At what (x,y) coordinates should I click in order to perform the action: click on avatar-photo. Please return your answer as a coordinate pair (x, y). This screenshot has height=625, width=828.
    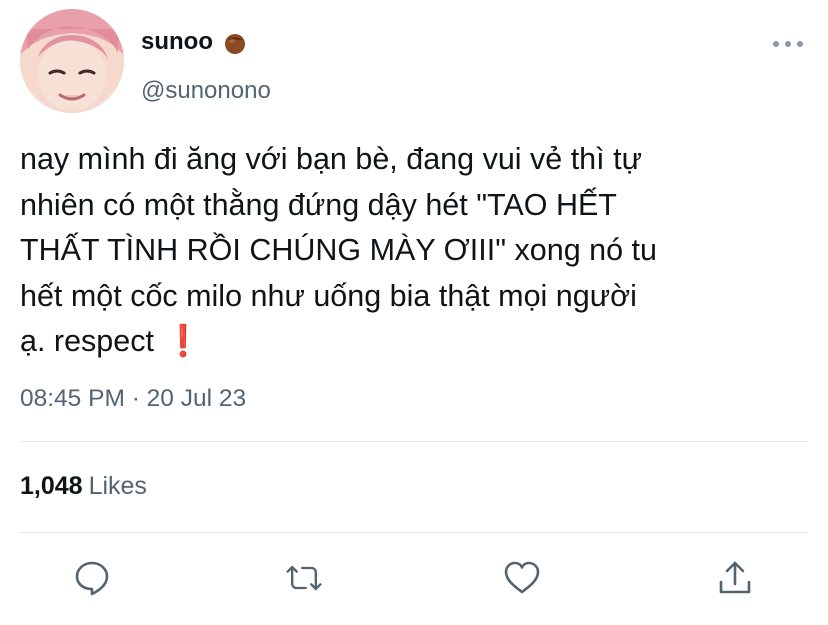
    Looking at the image, I should click on (72, 61).